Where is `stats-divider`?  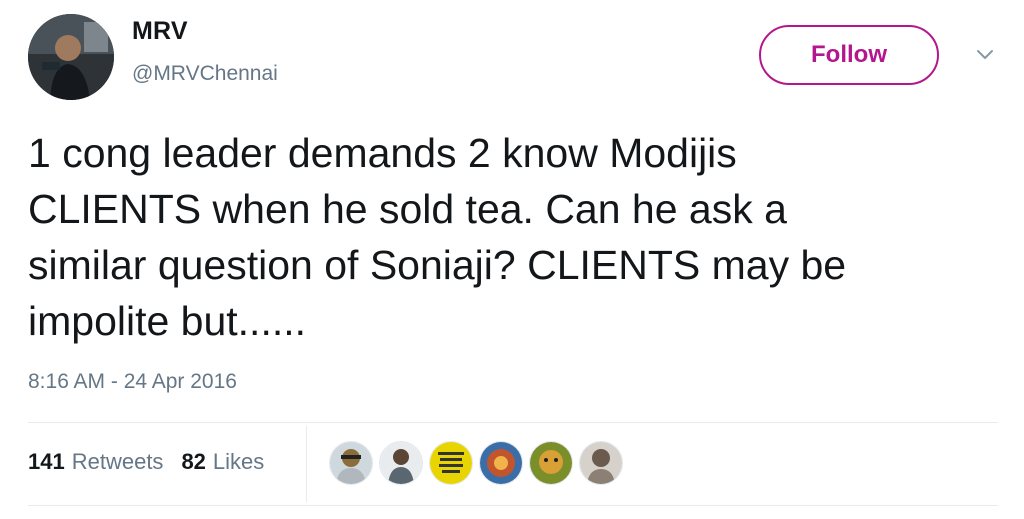
stats-divider is located at coordinates (306, 464).